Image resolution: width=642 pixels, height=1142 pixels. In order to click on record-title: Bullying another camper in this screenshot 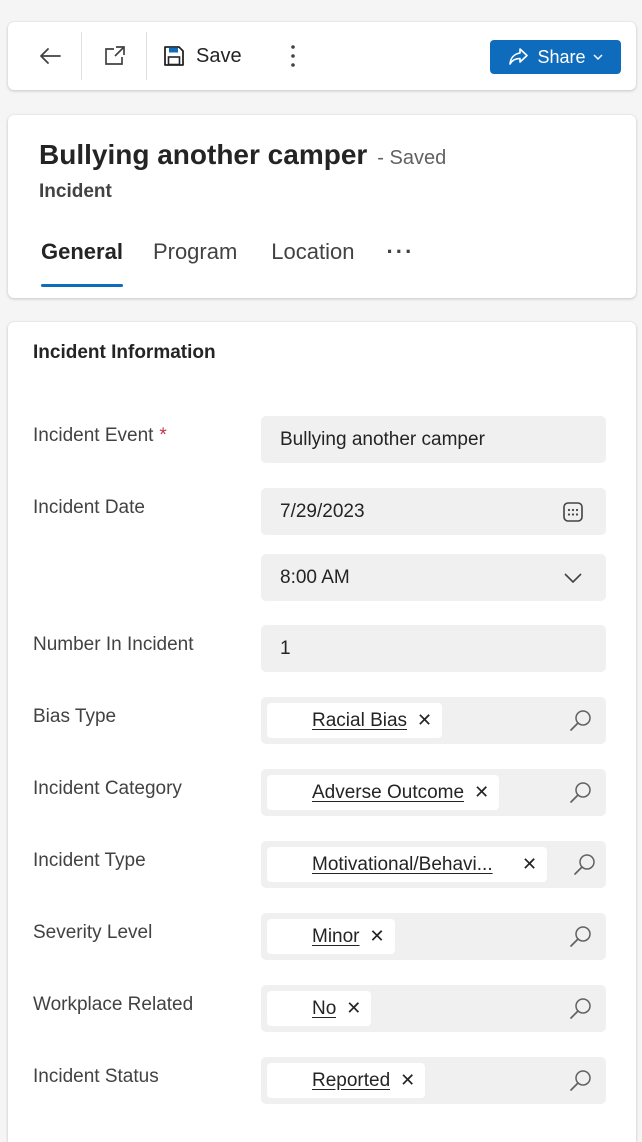, I will do `click(203, 154)`.